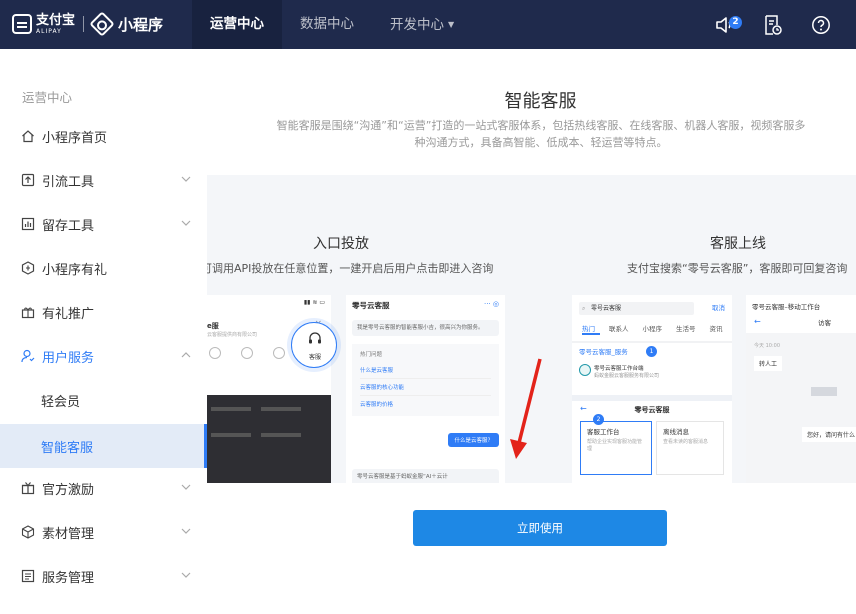 The image size is (856, 614). Describe the element at coordinates (28, 576) in the screenshot. I see `list-icon` at that location.